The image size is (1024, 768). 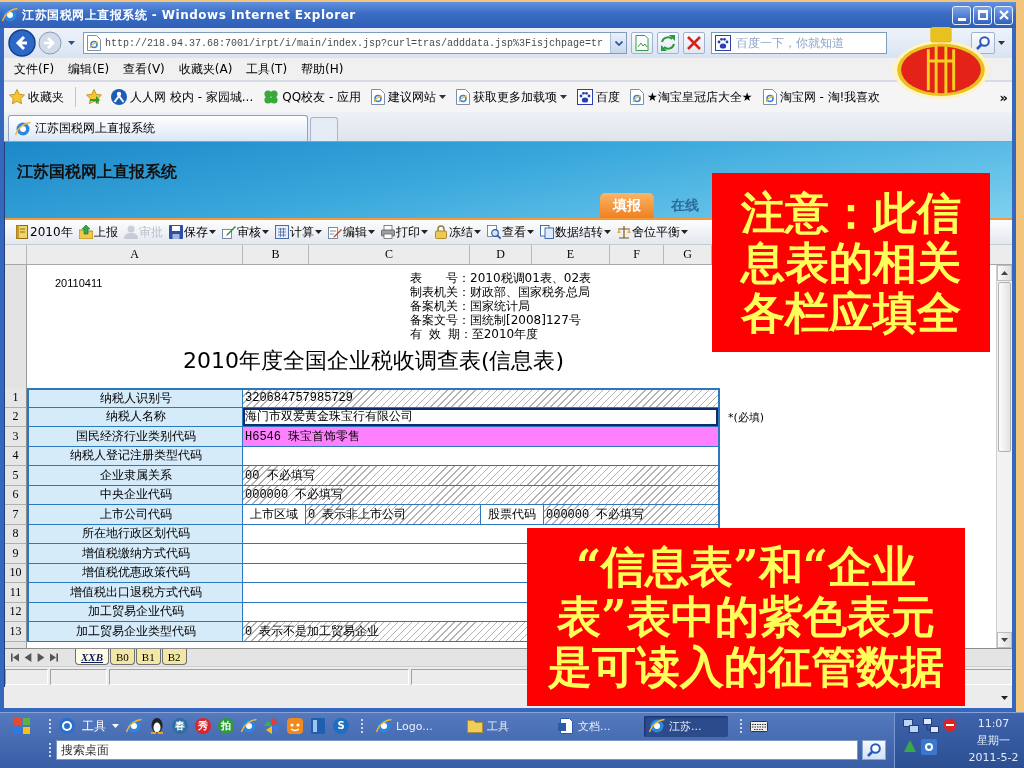 I want to click on row-label: 所在地行政区划代码, so click(x=135, y=534).